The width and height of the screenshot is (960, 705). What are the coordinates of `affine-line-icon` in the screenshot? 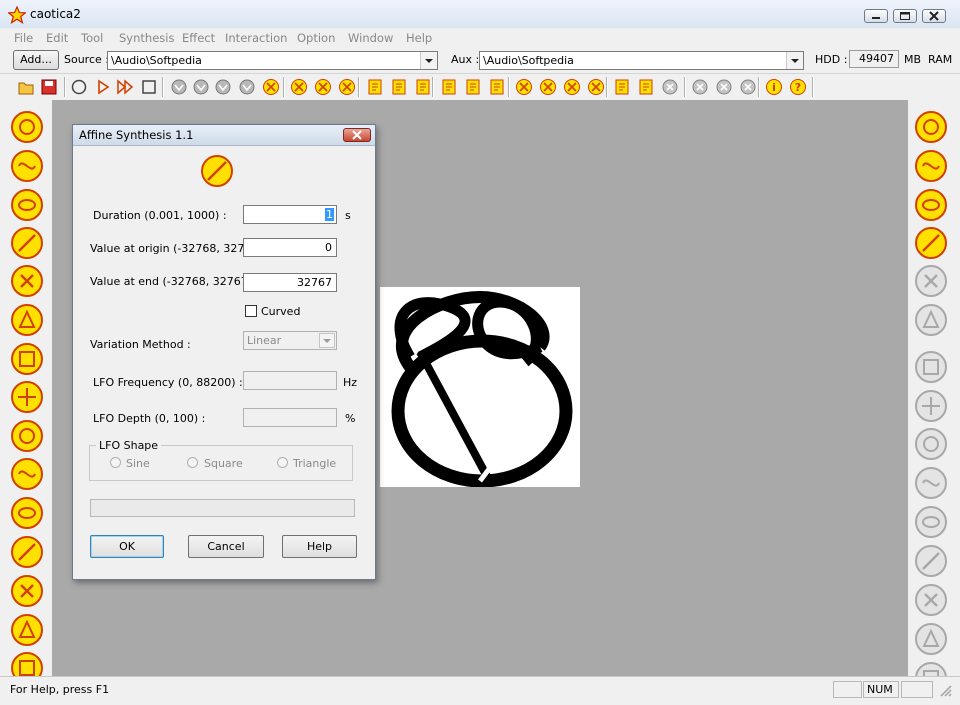 It's located at (931, 243).